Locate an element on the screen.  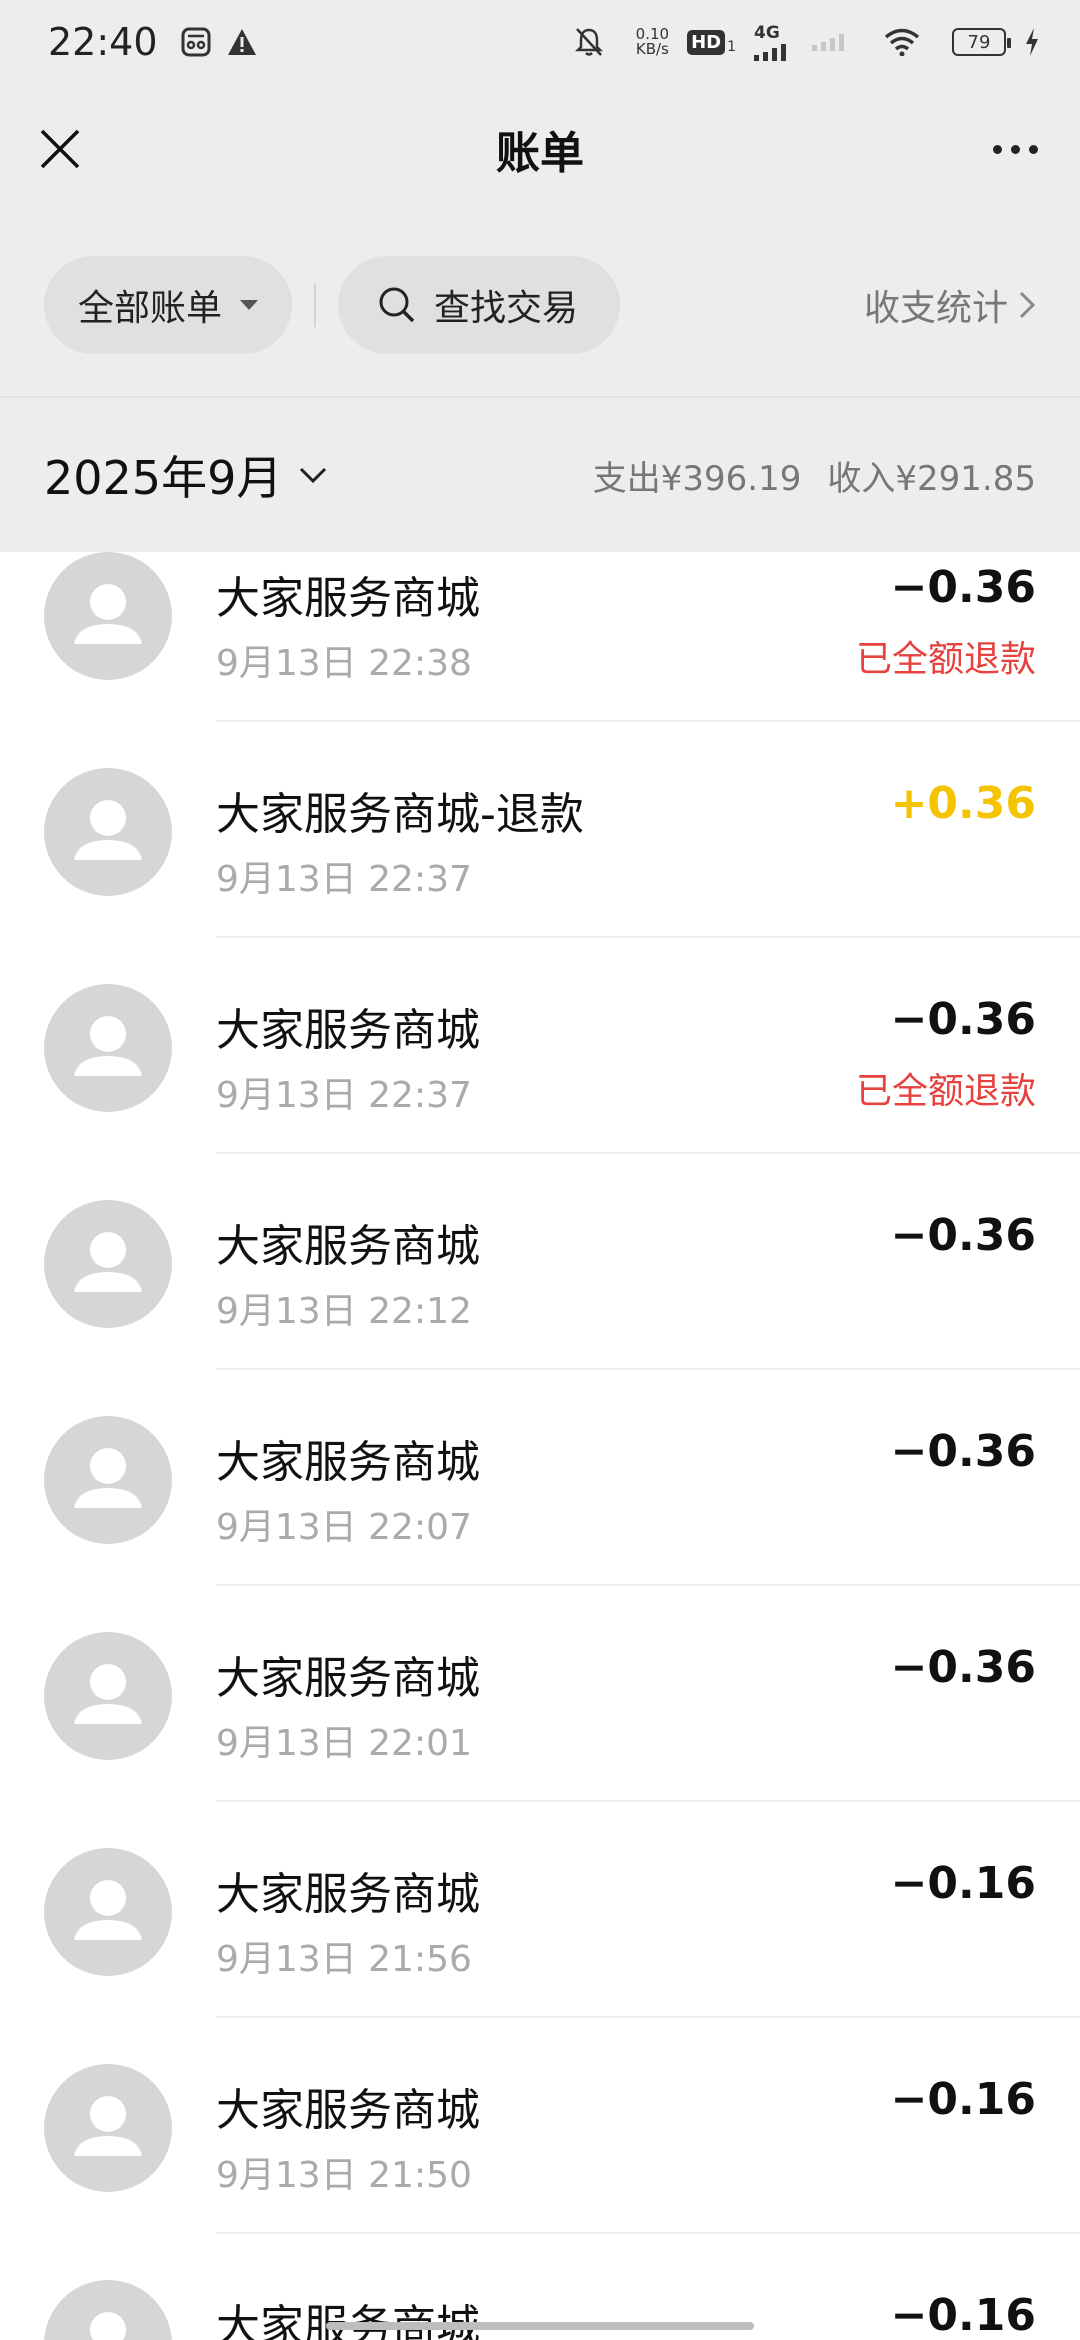
nav-bar: 账单 is located at coordinates (540, 149).